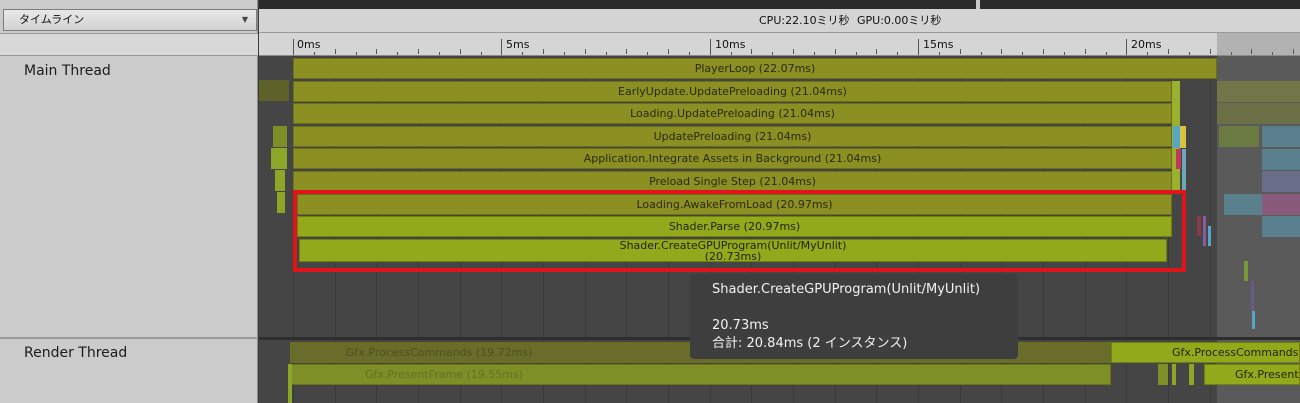  What do you see at coordinates (740, 325) in the screenshot?
I see `tooltip-duration: 20.73ms` at bounding box center [740, 325].